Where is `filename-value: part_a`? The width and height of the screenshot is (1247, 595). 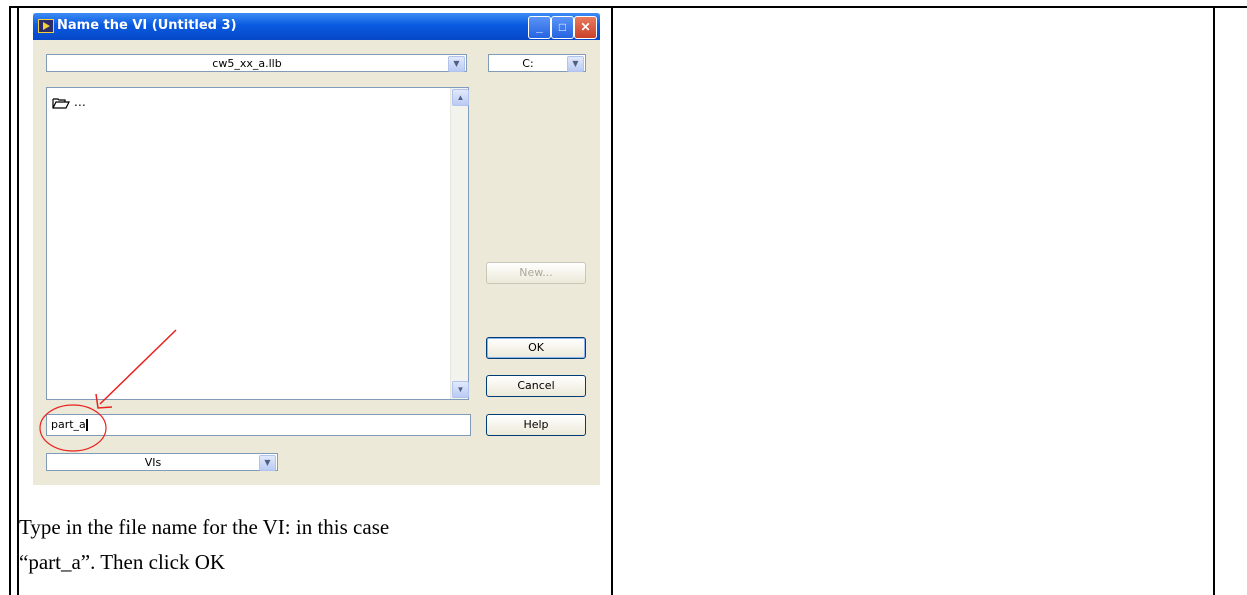
filename-value: part_a is located at coordinates (68, 424).